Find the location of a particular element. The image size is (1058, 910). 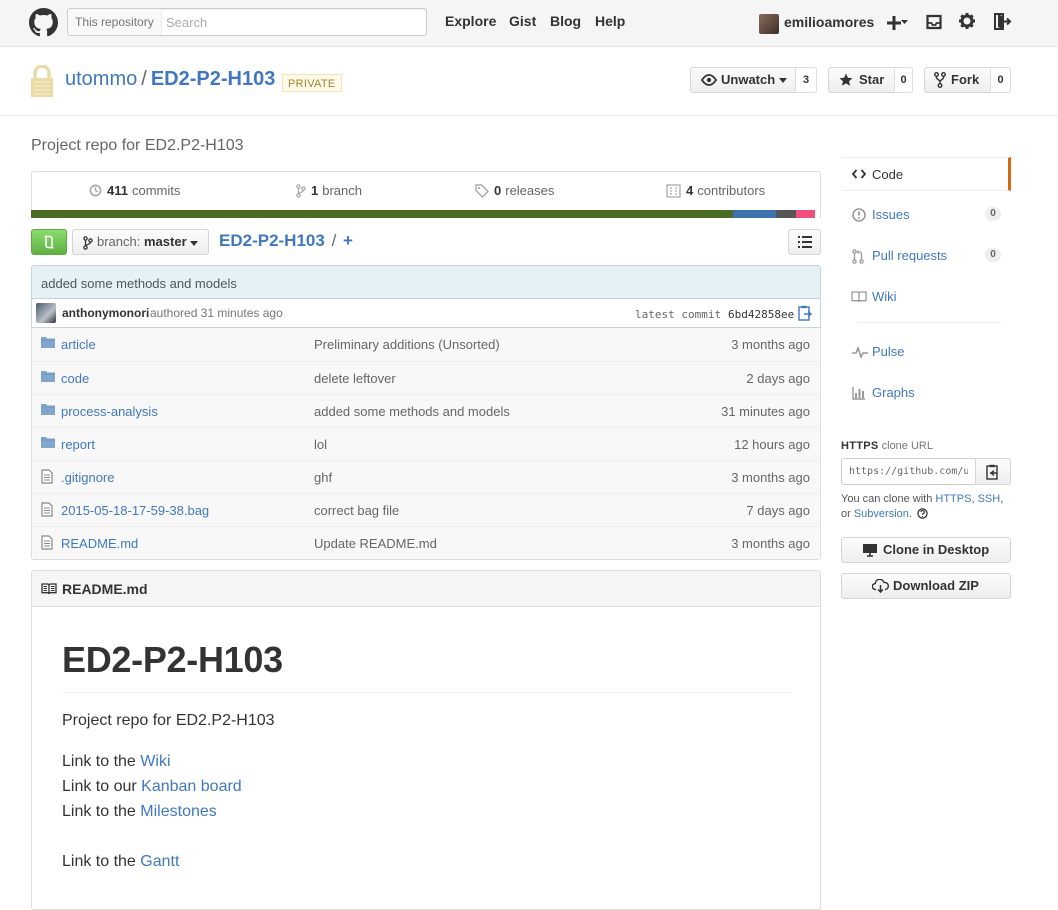

commit-author-link: anthonymonori is located at coordinates (105, 313).